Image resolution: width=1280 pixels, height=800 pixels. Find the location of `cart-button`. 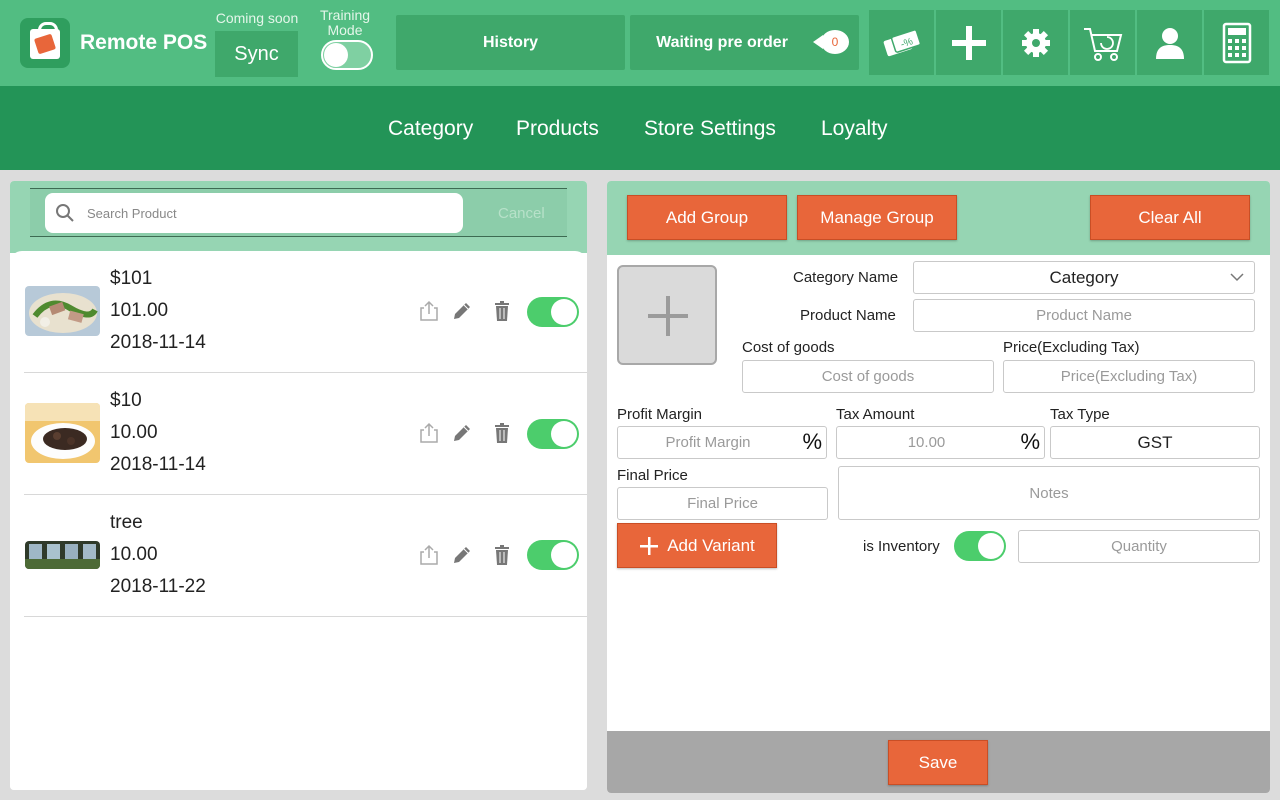

cart-button is located at coordinates (1102, 42).